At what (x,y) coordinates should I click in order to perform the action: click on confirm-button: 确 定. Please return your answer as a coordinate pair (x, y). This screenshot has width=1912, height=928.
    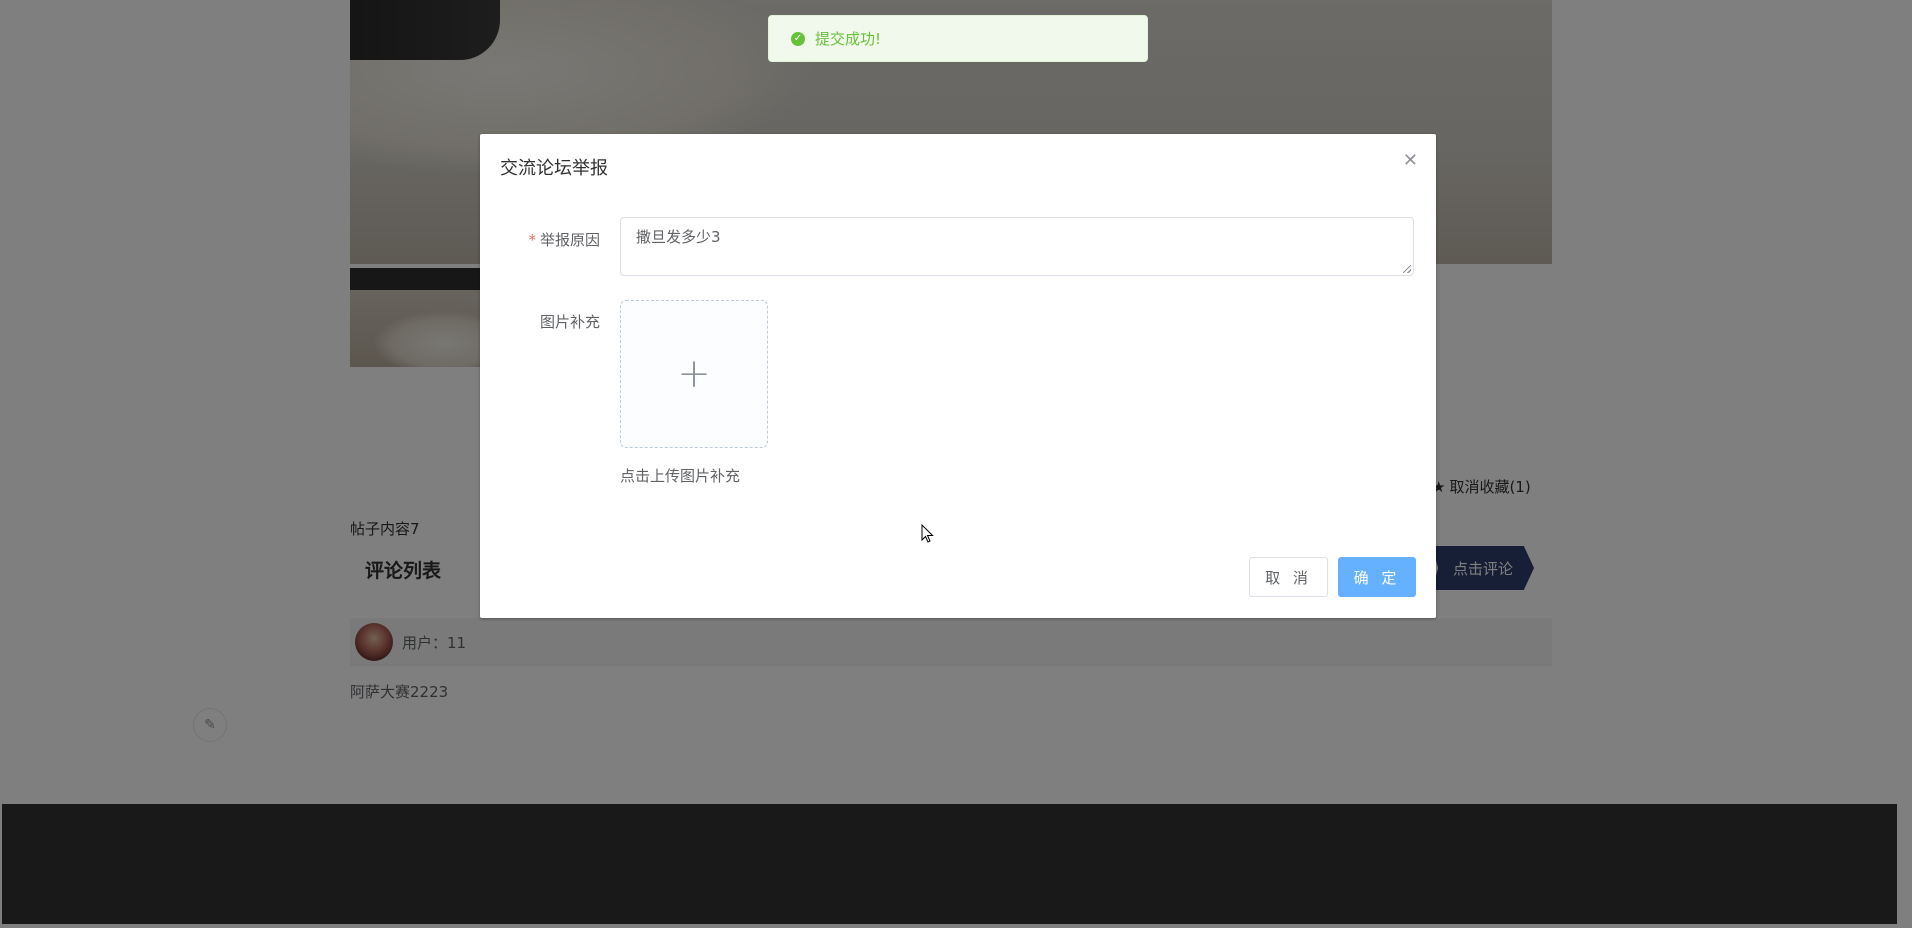
    Looking at the image, I should click on (1377, 577).